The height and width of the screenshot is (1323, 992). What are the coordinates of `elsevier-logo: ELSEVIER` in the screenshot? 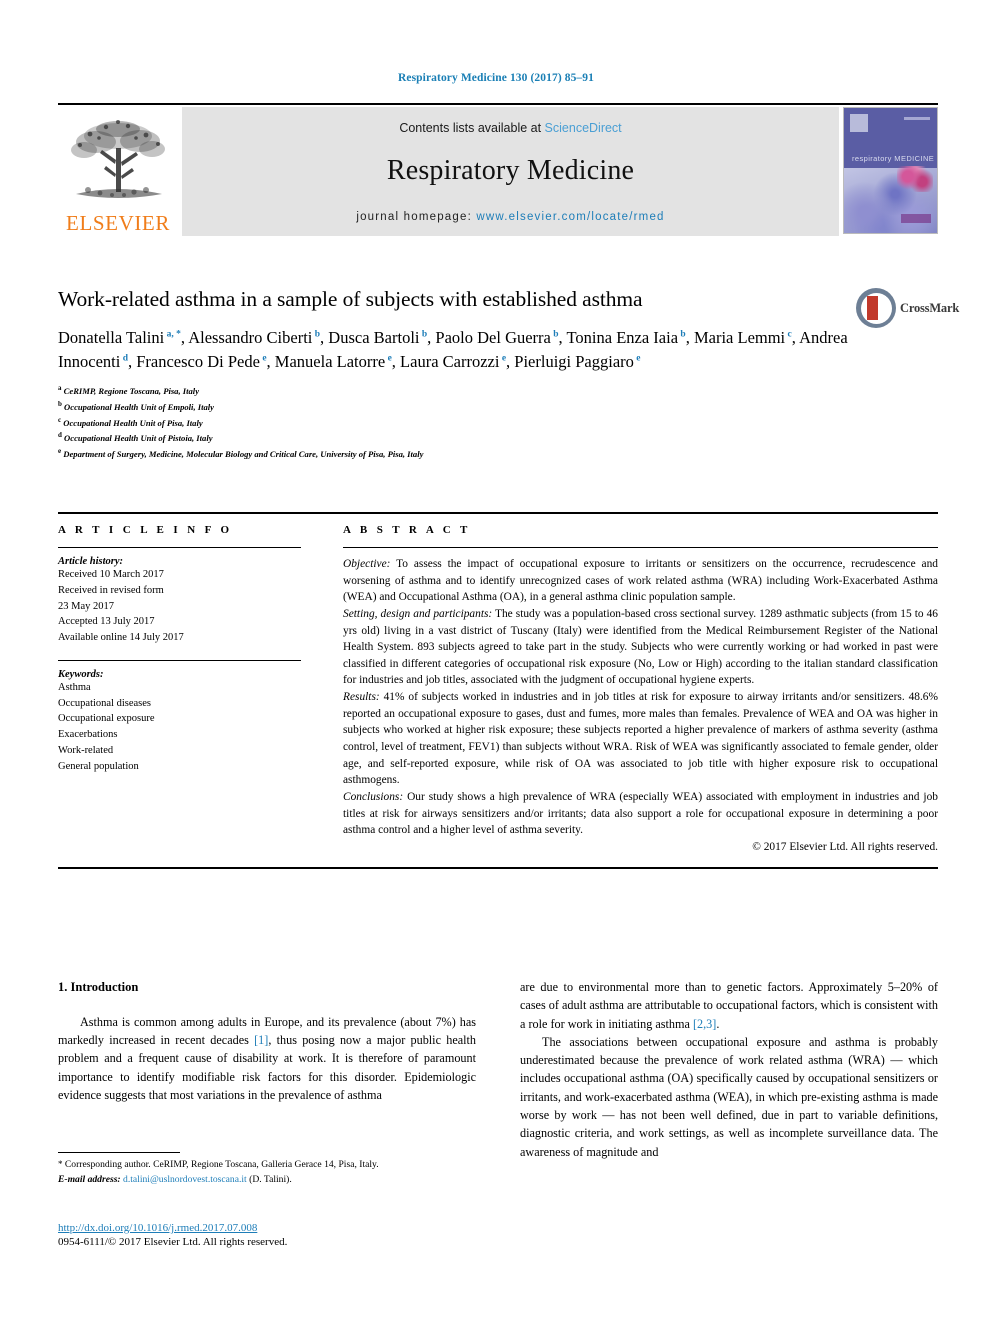 It's located at (118, 171).